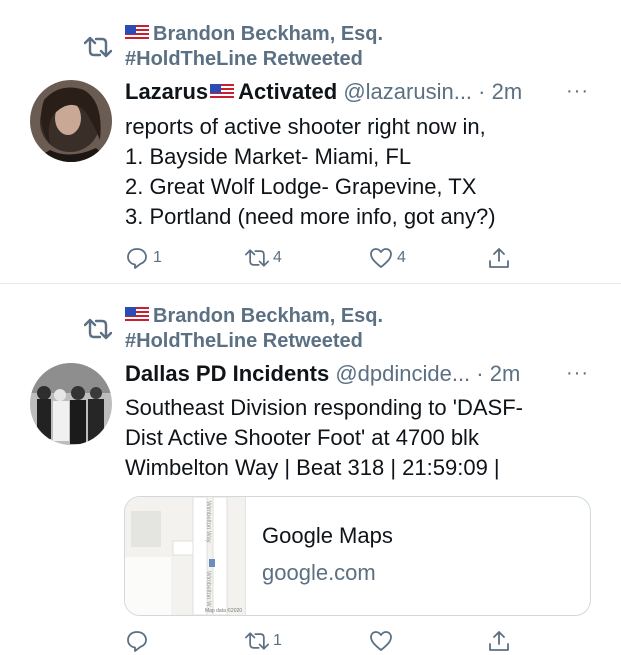  I want to click on retweet-button: 1, so click(263, 641).